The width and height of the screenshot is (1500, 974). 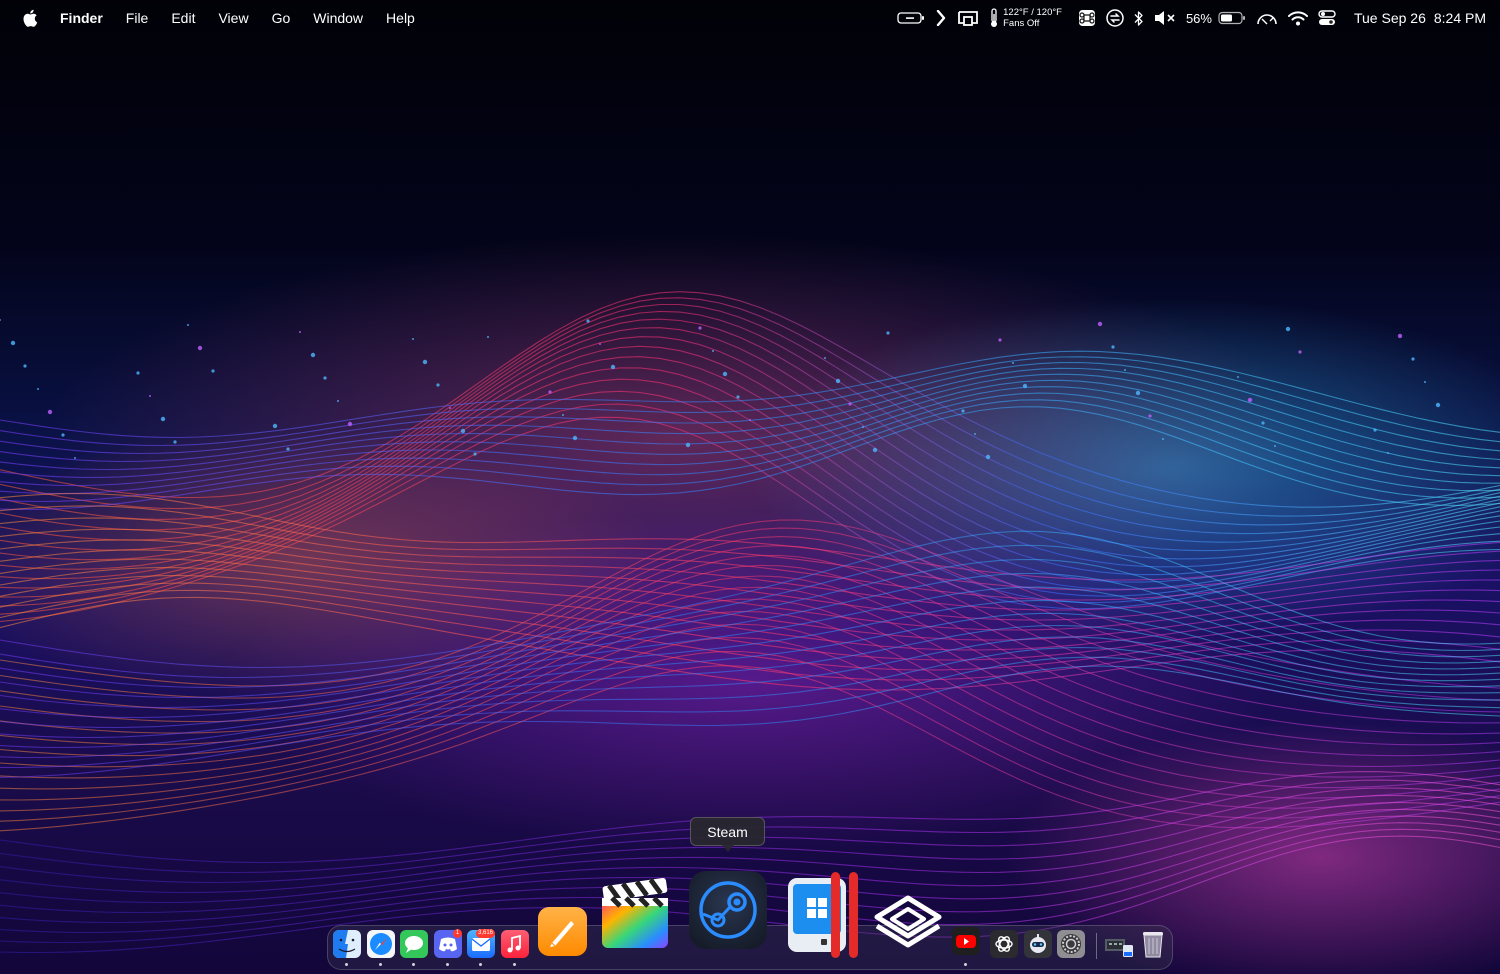 What do you see at coordinates (1199, 18) in the screenshot?
I see `battery-percent: 56%` at bounding box center [1199, 18].